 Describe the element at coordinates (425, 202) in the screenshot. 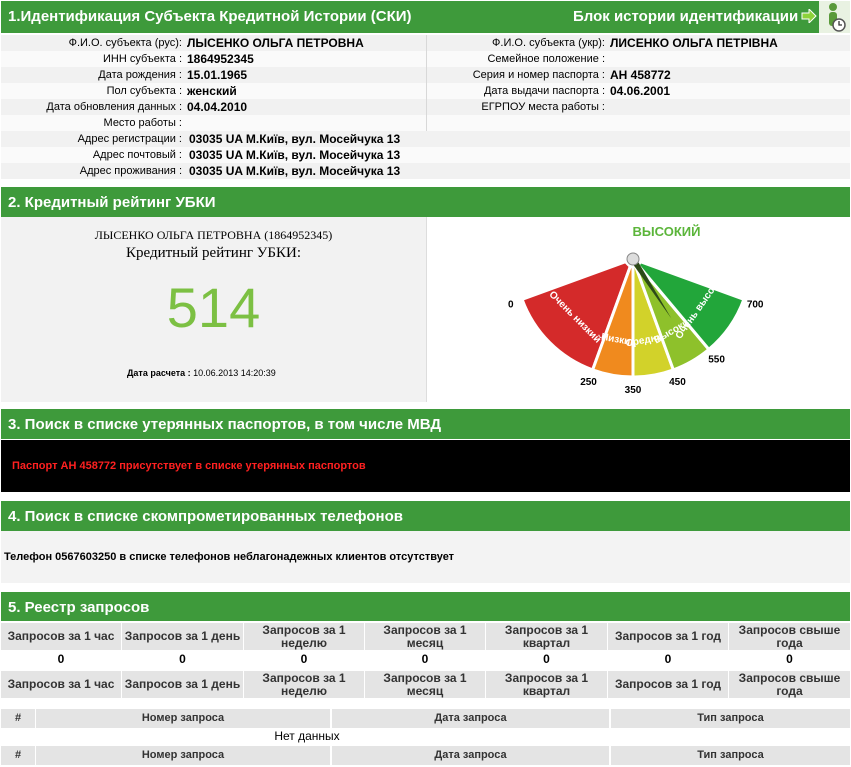

I see `section2-header: 2. Кредитный рейтинг УБКИ` at that location.